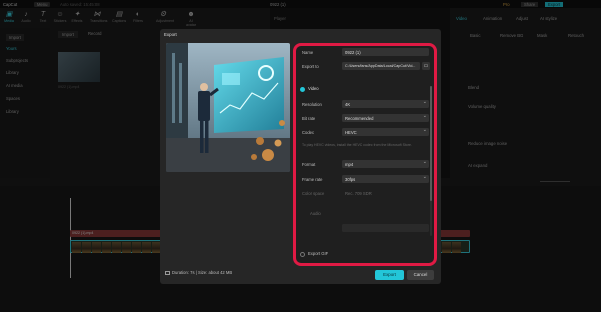 This screenshot has height=312, width=601. Describe the element at coordinates (389, 275) in the screenshot. I see `export-button: Export` at that location.